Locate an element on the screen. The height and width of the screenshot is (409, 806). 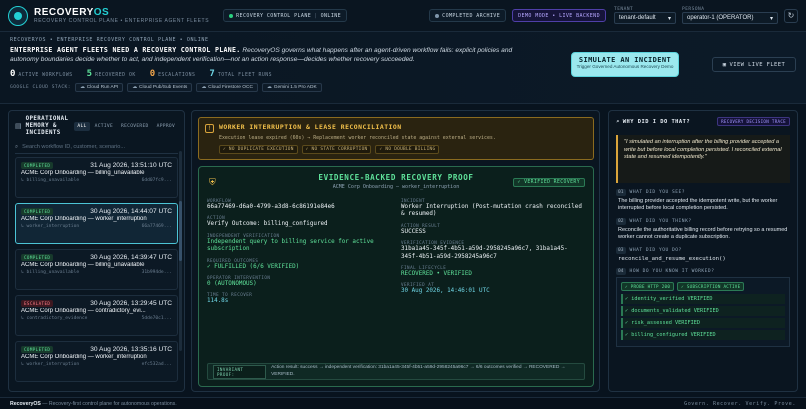
live-fleet-label: VIEW LIVE FLEET is located at coordinates (757, 64).